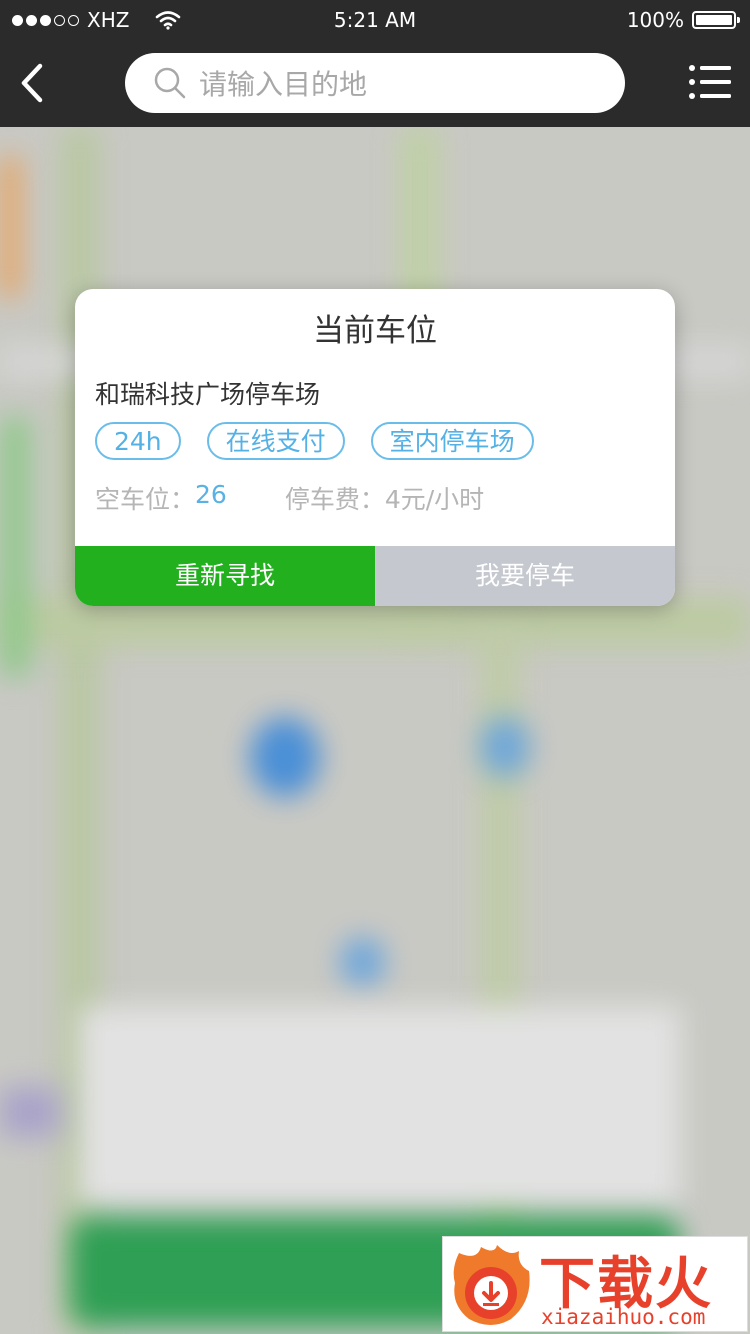  I want to click on parking-lot-name: 和瑞科技广场停车场, so click(208, 394).